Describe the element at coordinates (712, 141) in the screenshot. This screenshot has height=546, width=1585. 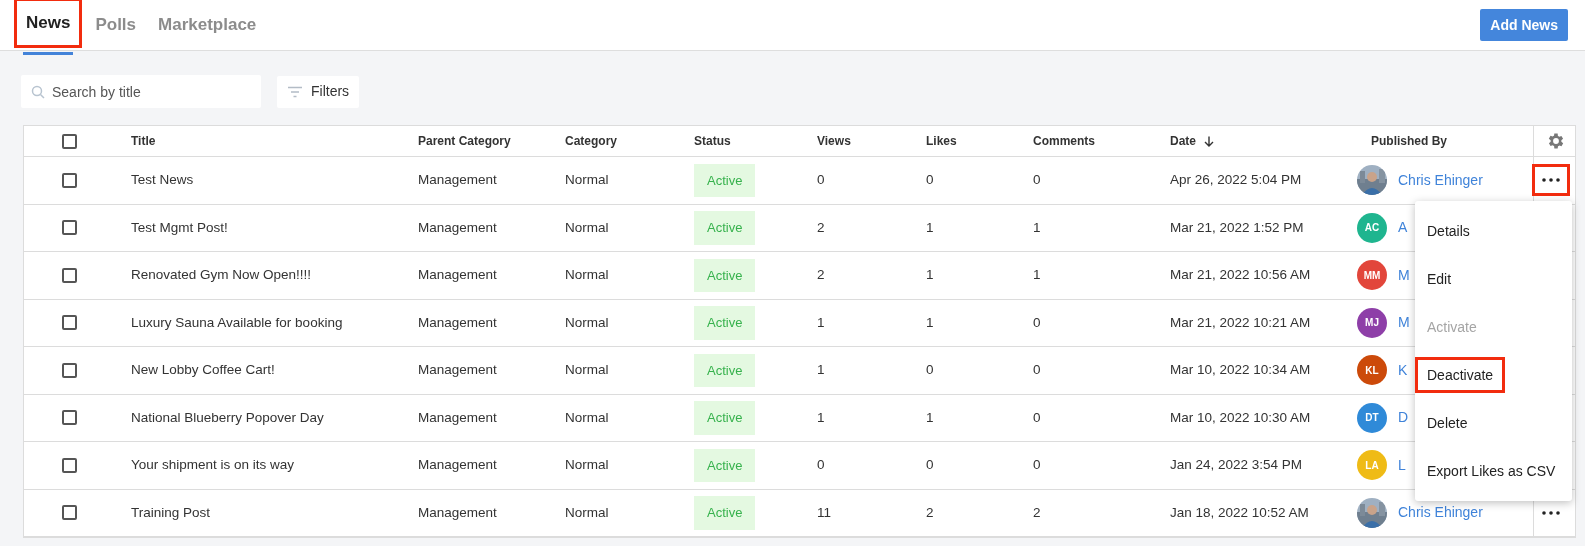
I see `column-header: Status` at that location.